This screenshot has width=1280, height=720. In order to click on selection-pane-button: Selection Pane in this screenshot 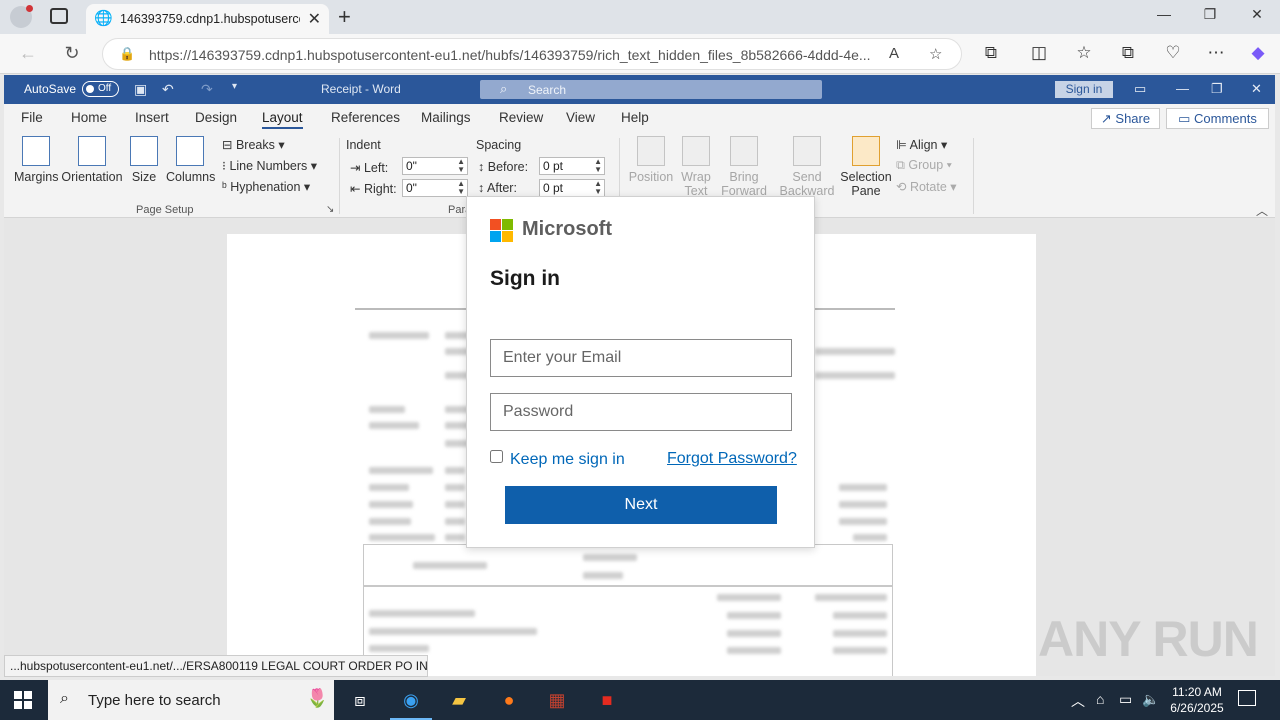, I will do `click(866, 167)`.